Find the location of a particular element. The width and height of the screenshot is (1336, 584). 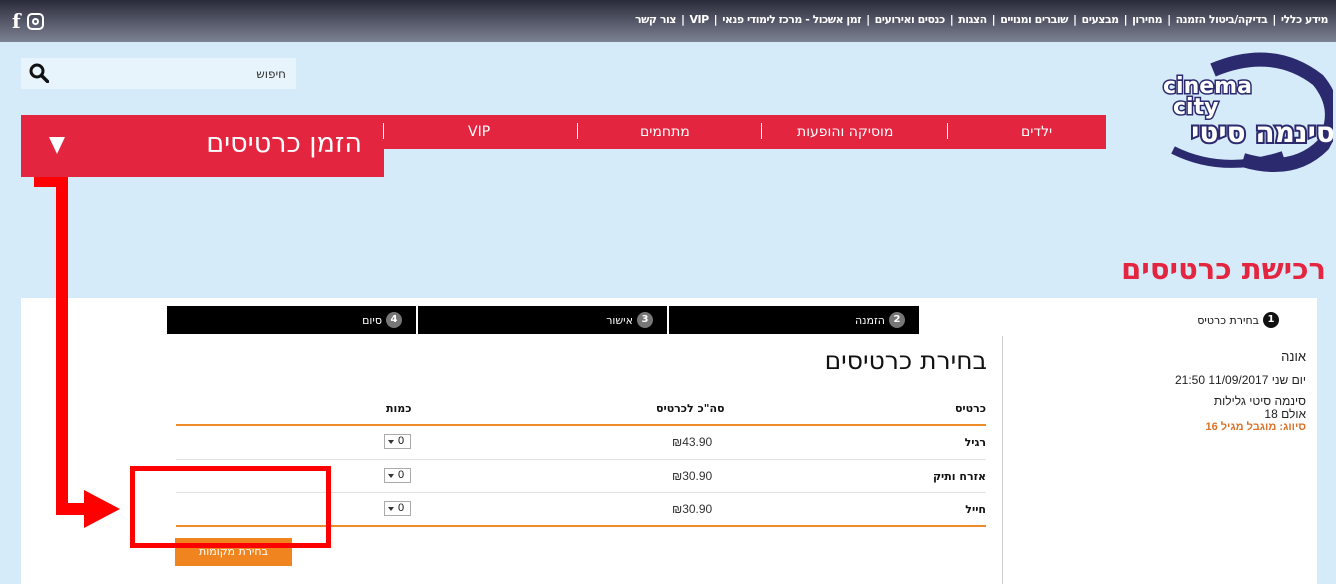

nav-item-complexes: מתחמים is located at coordinates (665, 132).